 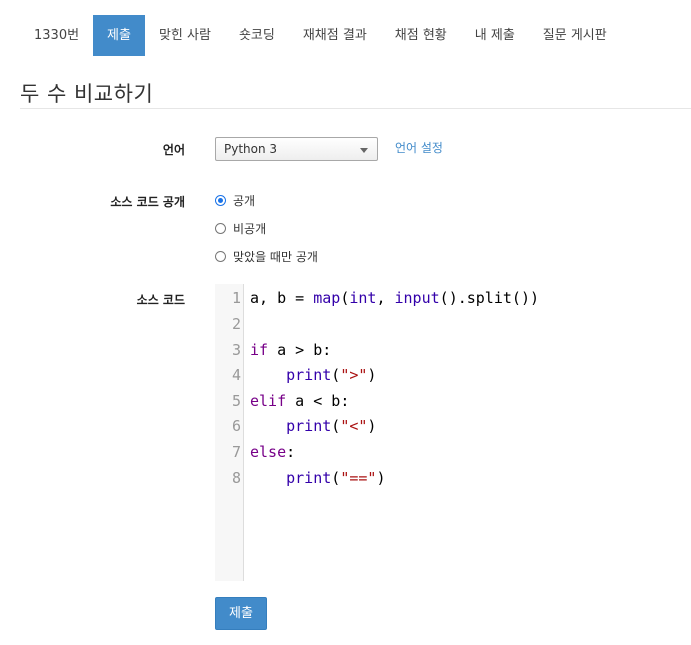 What do you see at coordinates (236, 350) in the screenshot?
I see `line-number: 3` at bounding box center [236, 350].